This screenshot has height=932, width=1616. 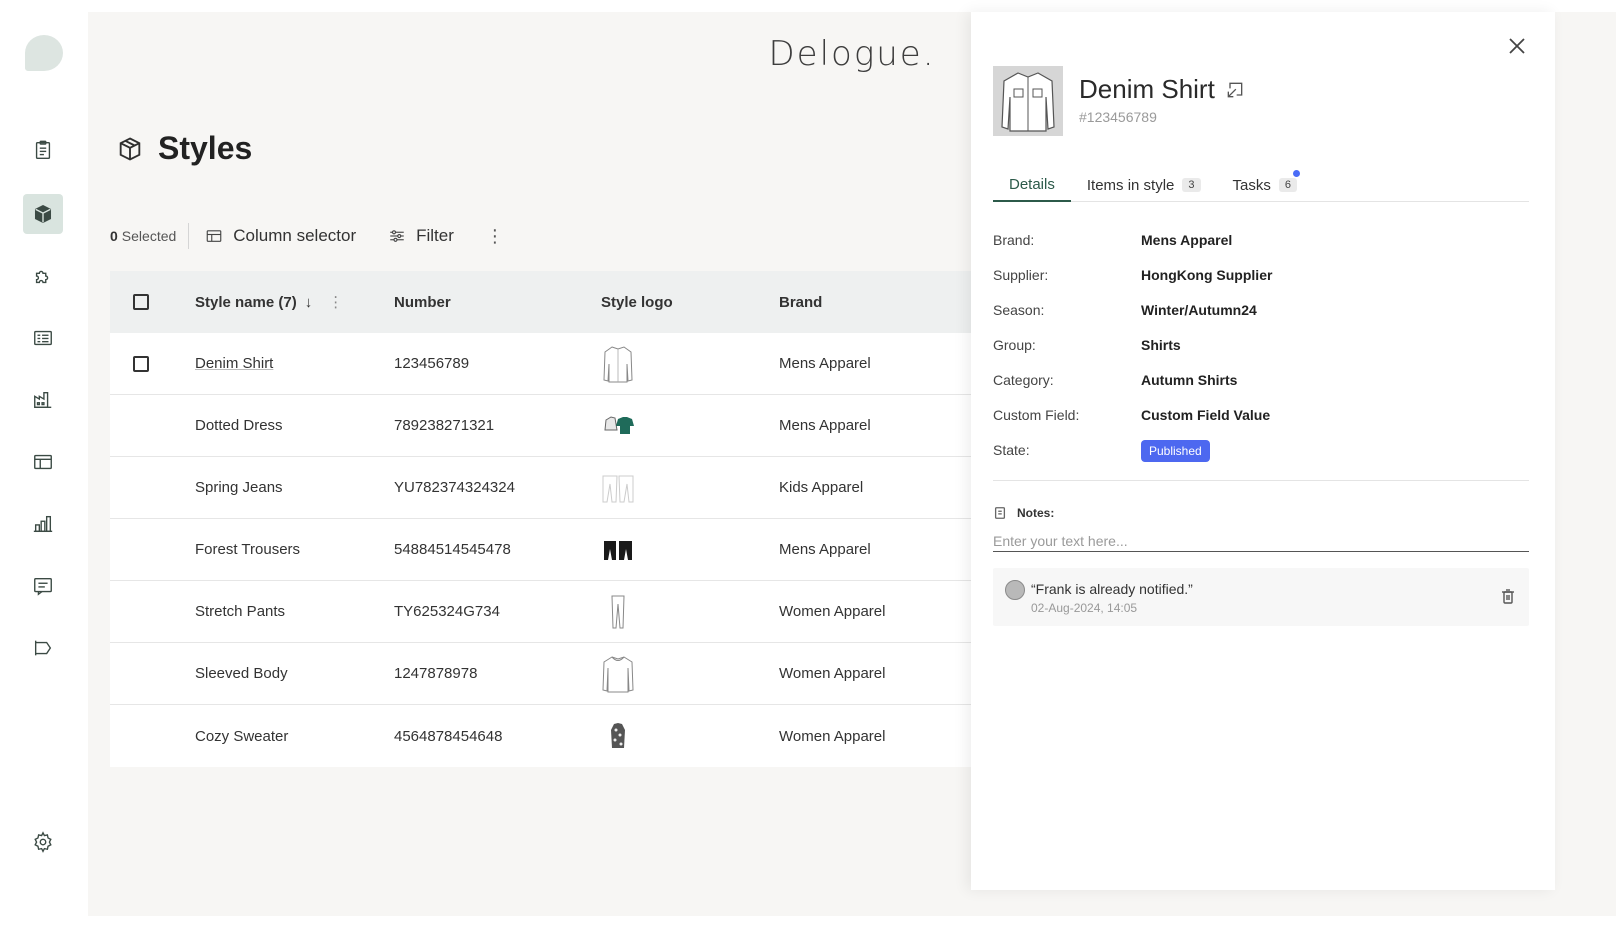 What do you see at coordinates (205, 148) in the screenshot?
I see `page-title: Styles` at bounding box center [205, 148].